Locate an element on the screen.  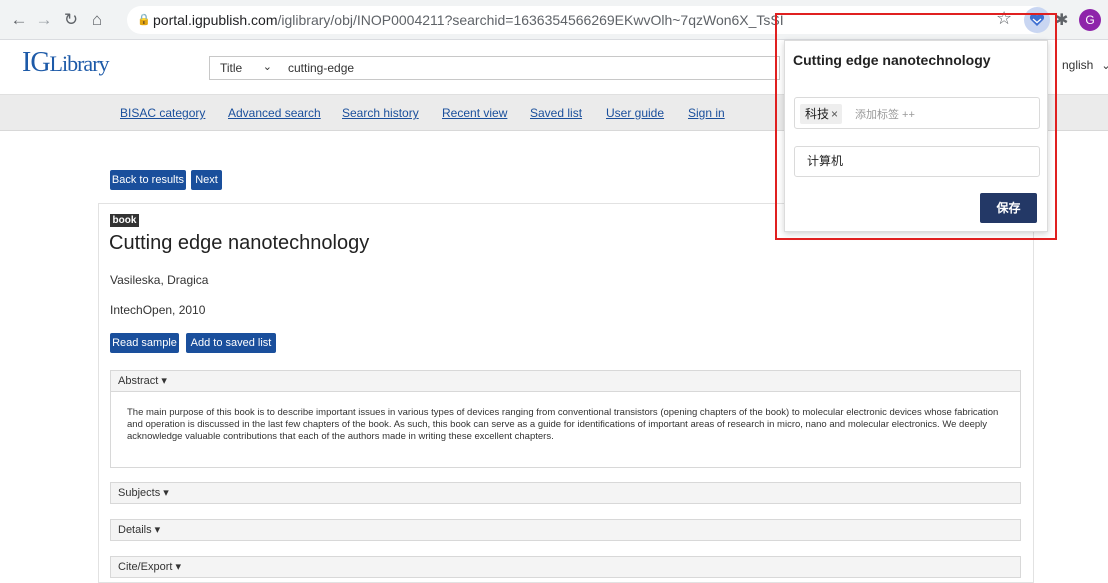
details-toggle: Details ▾ is located at coordinates (565, 530).